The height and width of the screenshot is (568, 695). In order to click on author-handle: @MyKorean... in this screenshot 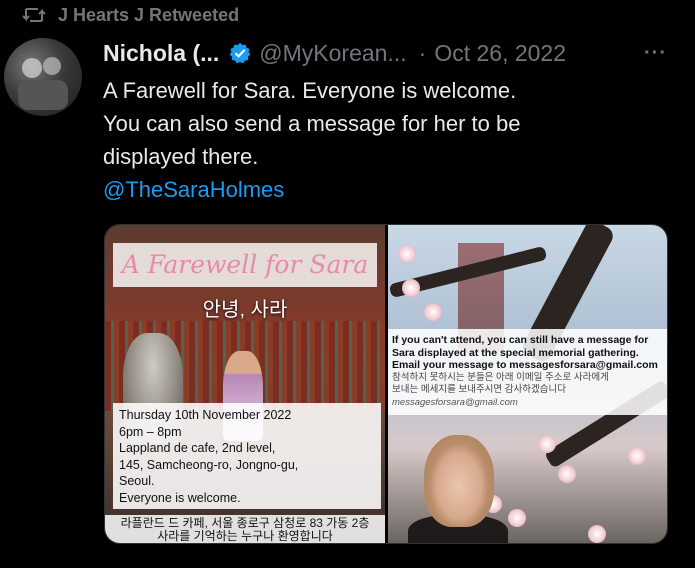, I will do `click(332, 53)`.